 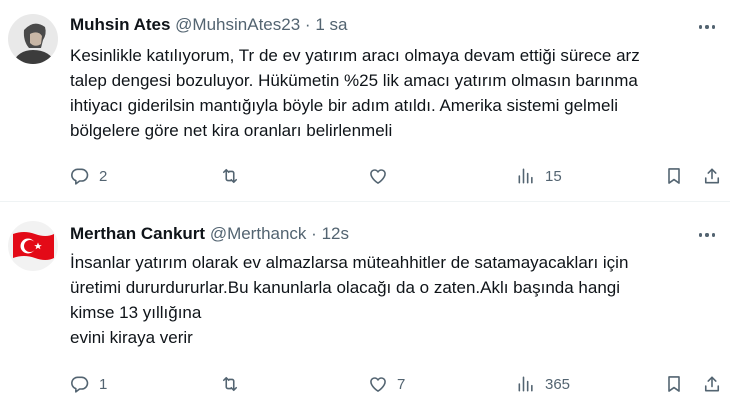 I want to click on author-handle: @Merthanck, so click(x=258, y=233).